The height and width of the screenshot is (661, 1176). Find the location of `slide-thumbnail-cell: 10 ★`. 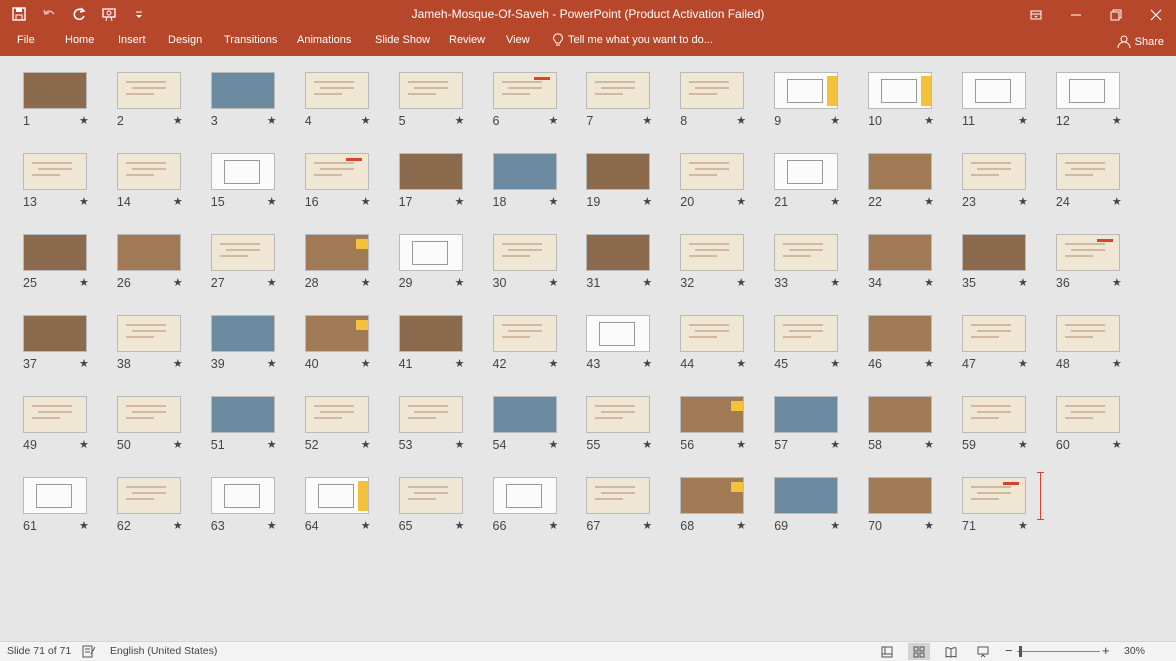

slide-thumbnail-cell: 10 ★ is located at coordinates (915, 108).